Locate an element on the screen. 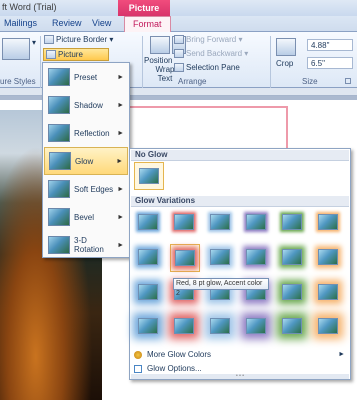 This screenshot has width=357, height=400. menu-item-shadow: Shadow ► is located at coordinates (86, 105).